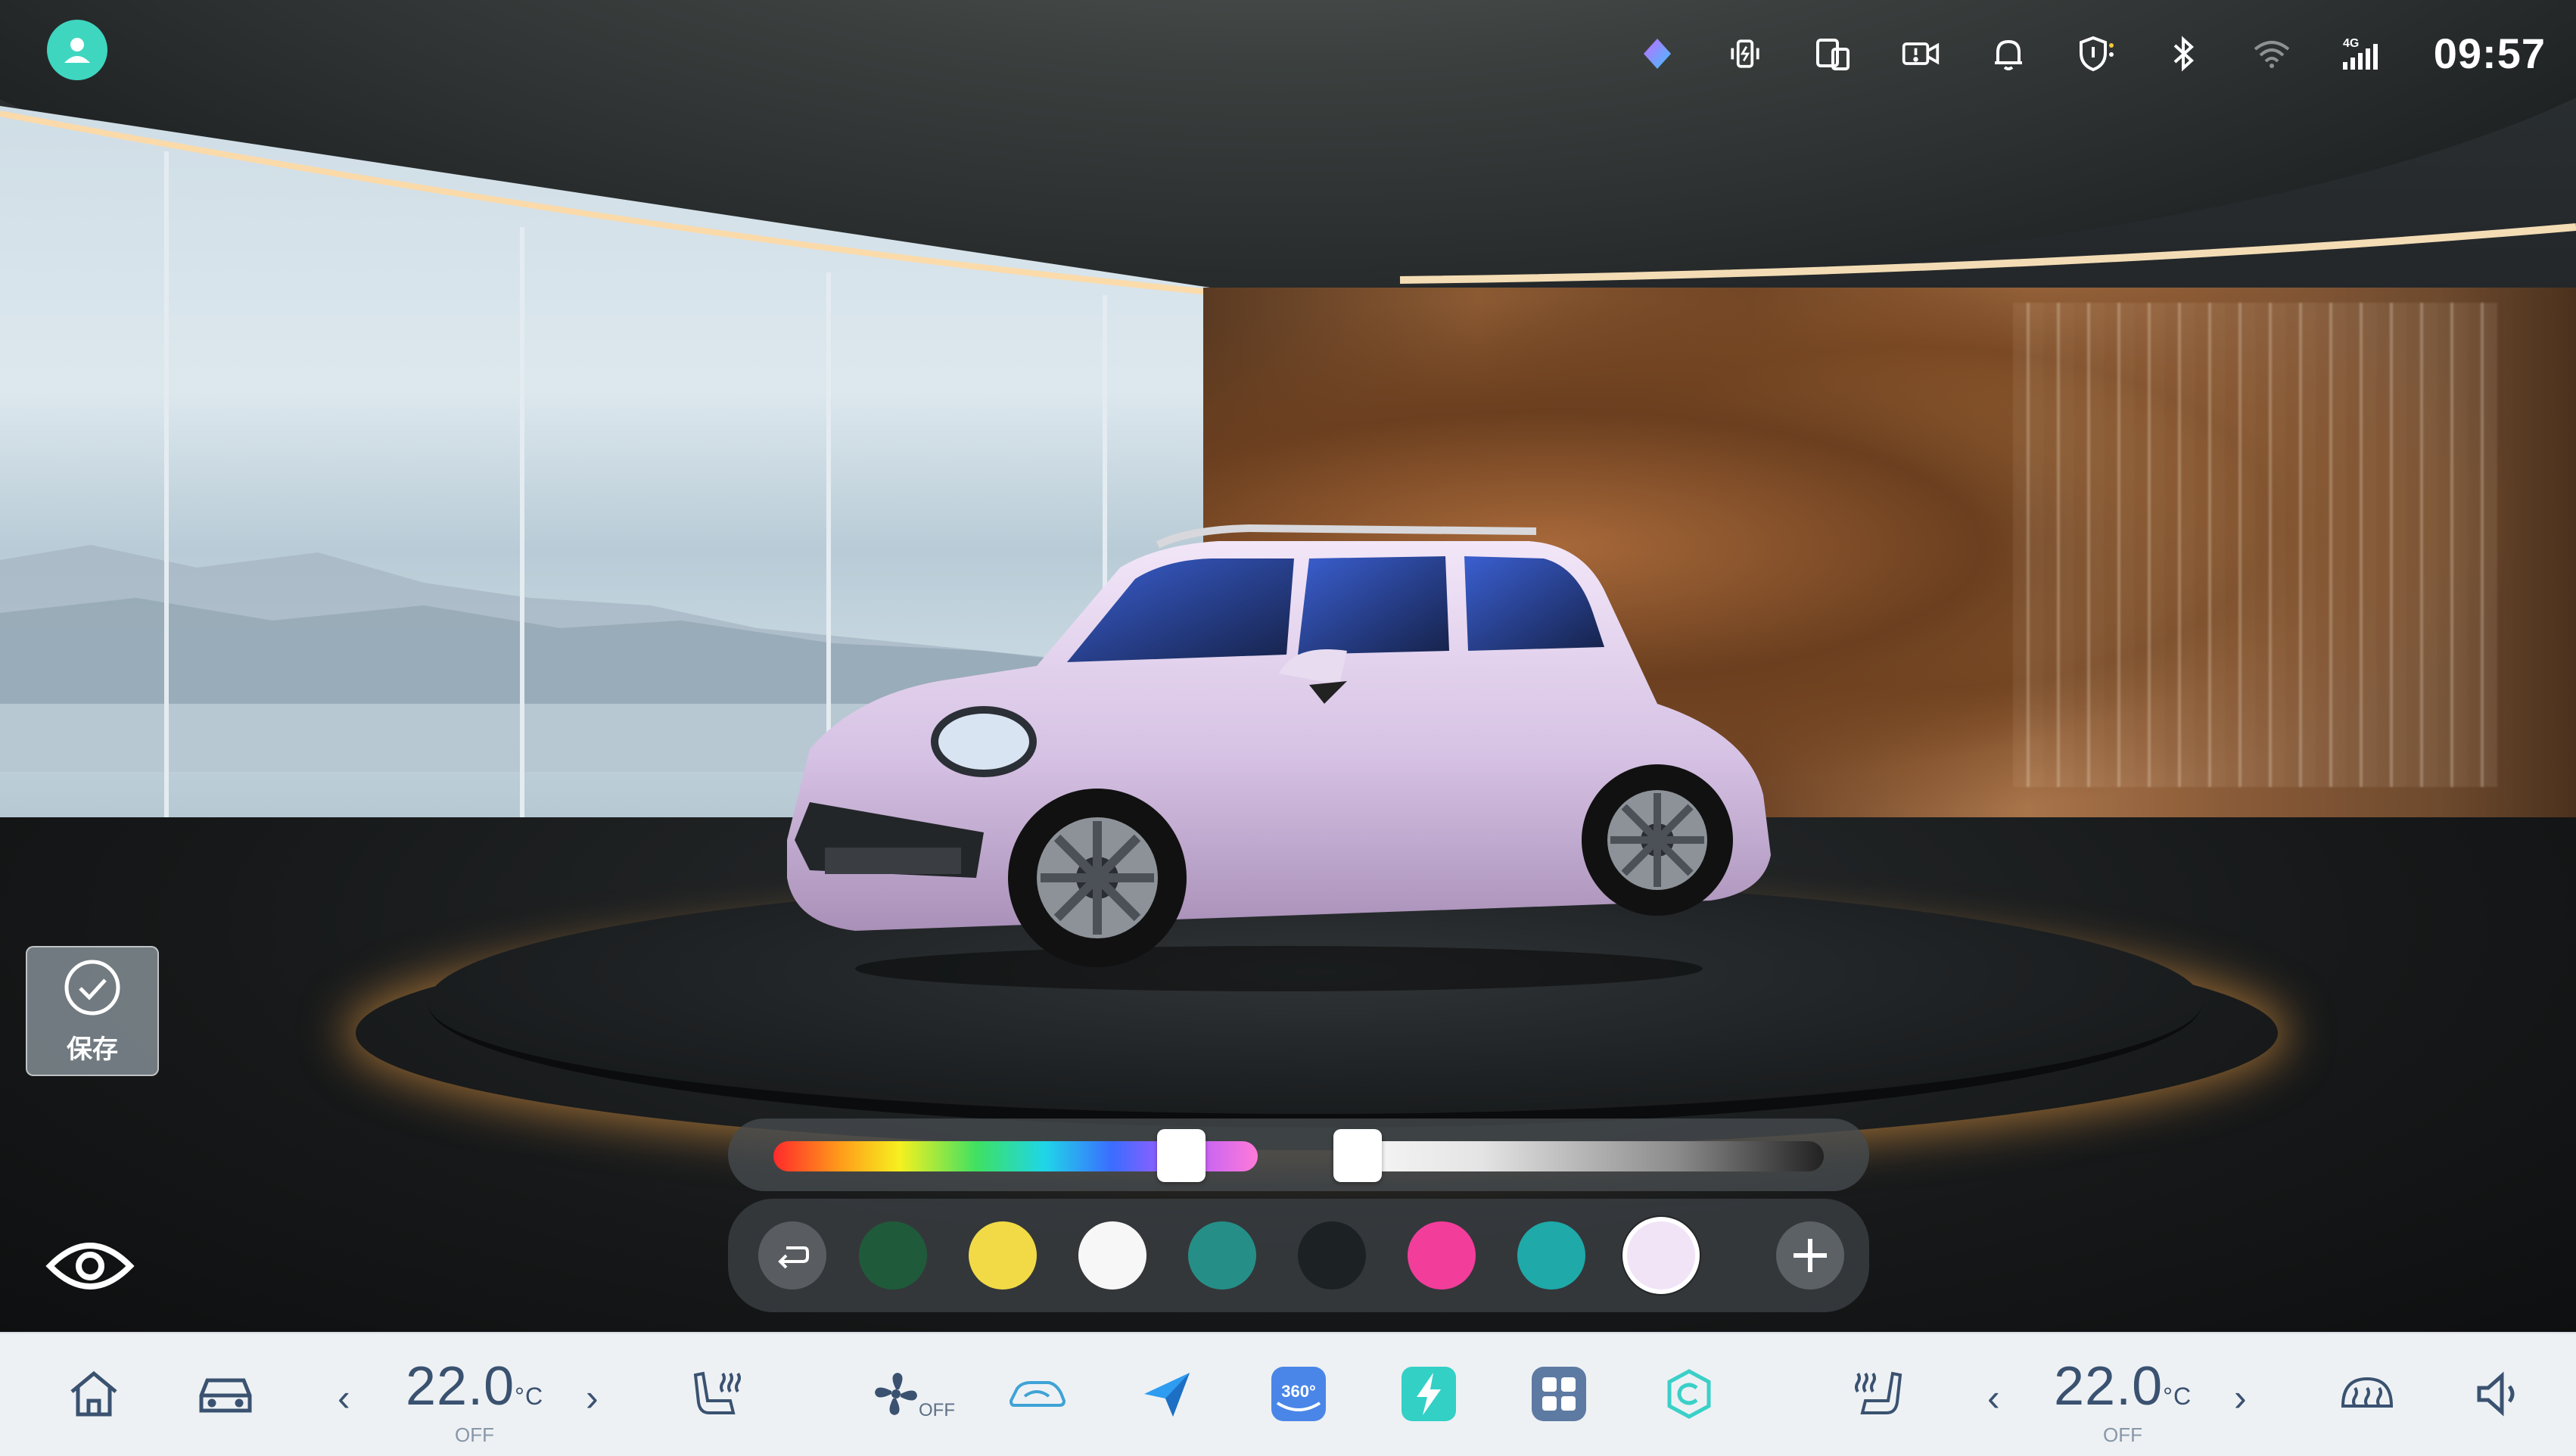  I want to click on right-temp-up-button: ›, so click(2240, 1398).